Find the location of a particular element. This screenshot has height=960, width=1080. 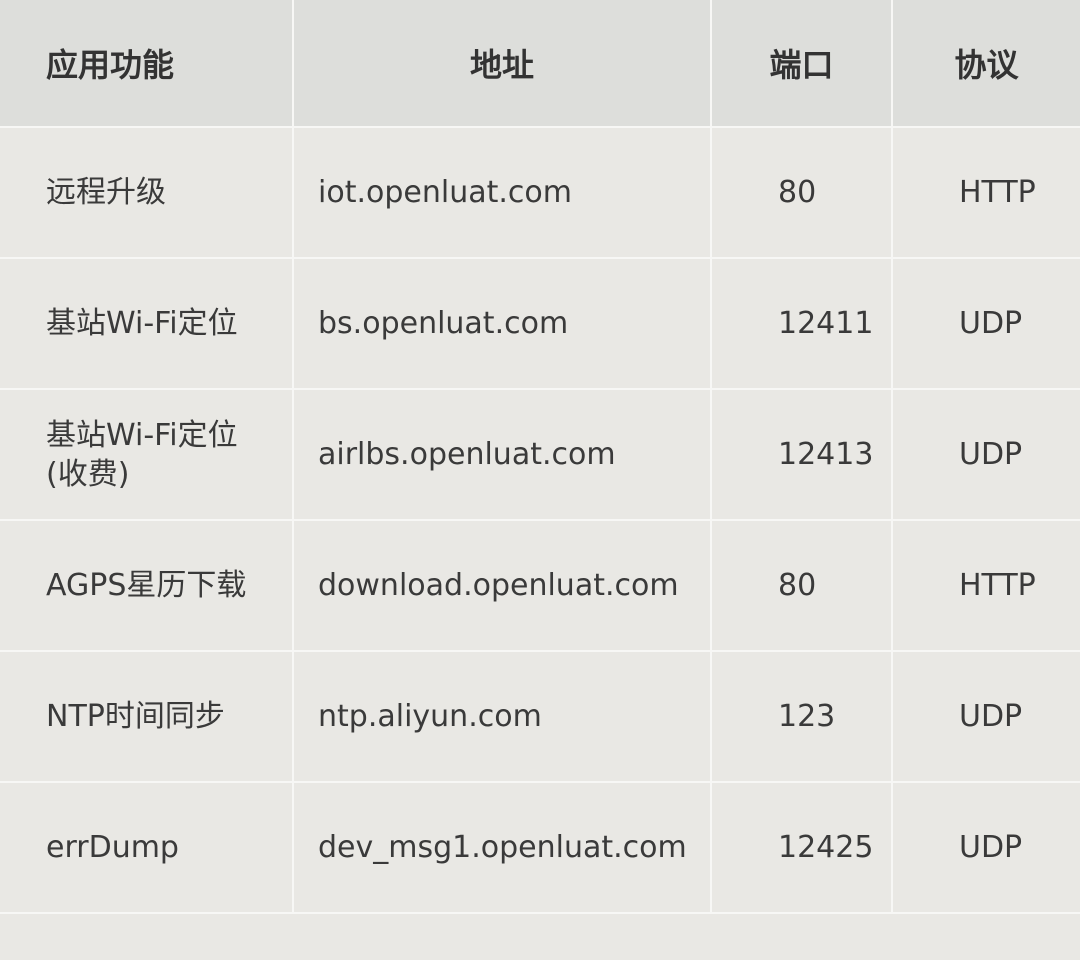

header-row: 应用功能 地址 端口 协议 is located at coordinates (540, 64).